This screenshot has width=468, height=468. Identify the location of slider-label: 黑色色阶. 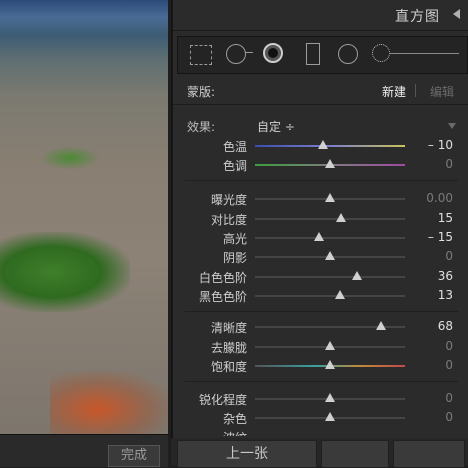
(222, 297).